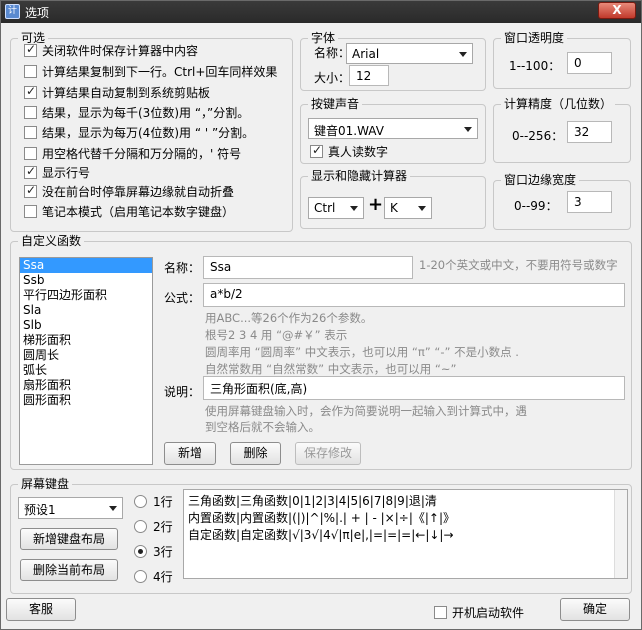 The width and height of the screenshot is (642, 630). What do you see at coordinates (312, 501) in the screenshot?
I see `layout-line: 三角函数|三角函数|0|1|2|3|4|5|6|7|8|9|退|清` at bounding box center [312, 501].